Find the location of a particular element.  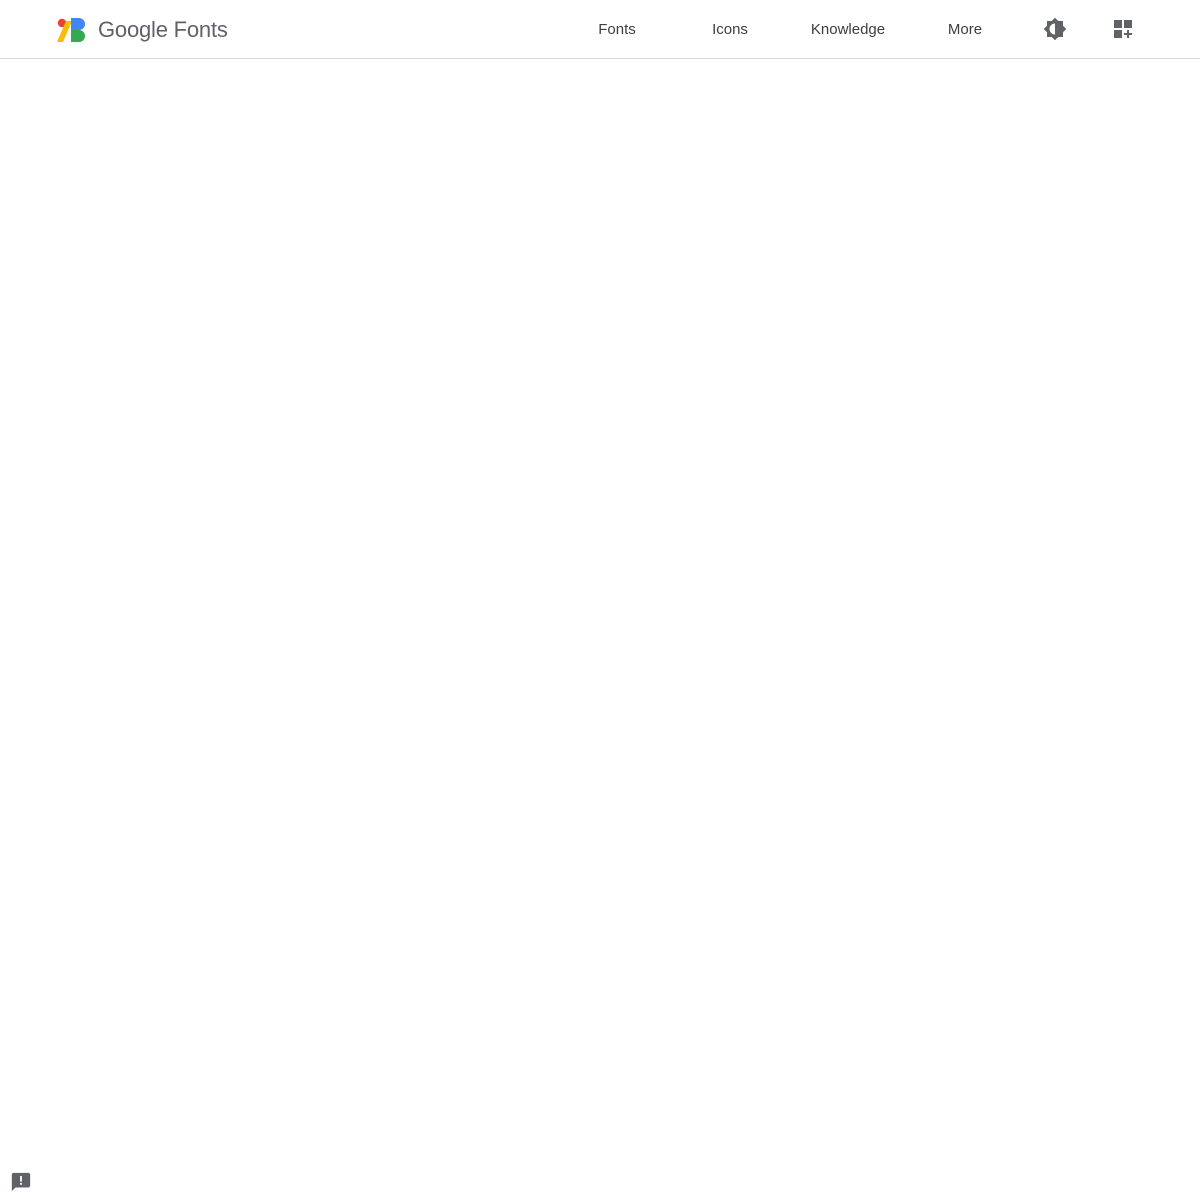

feedback-icon is located at coordinates (21, 1182).